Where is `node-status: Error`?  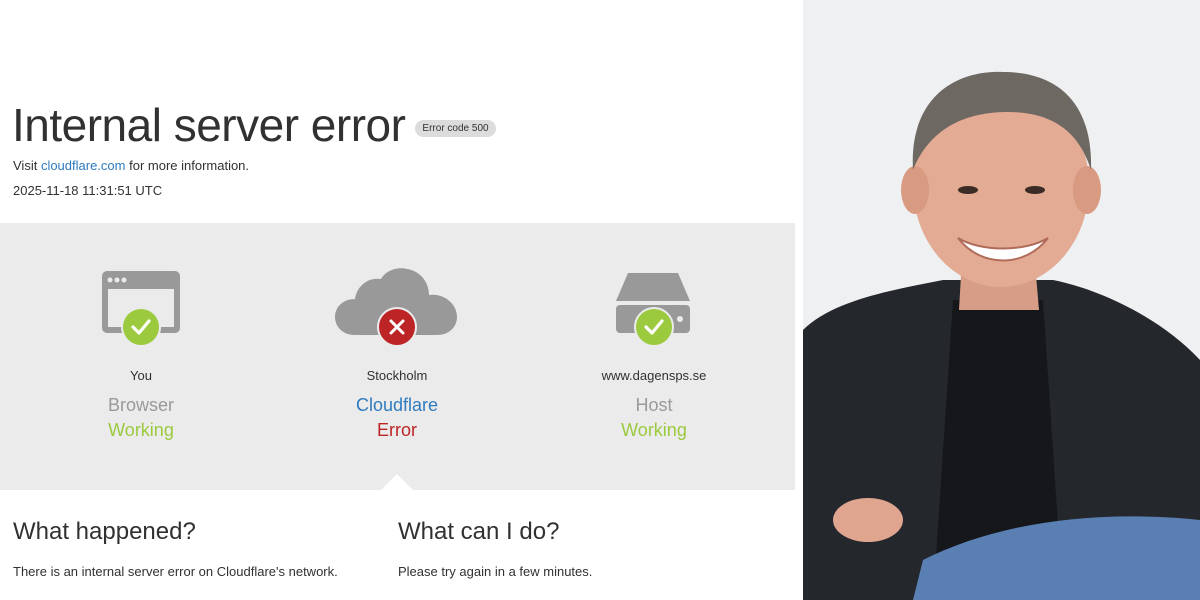 node-status: Error is located at coordinates (397, 430).